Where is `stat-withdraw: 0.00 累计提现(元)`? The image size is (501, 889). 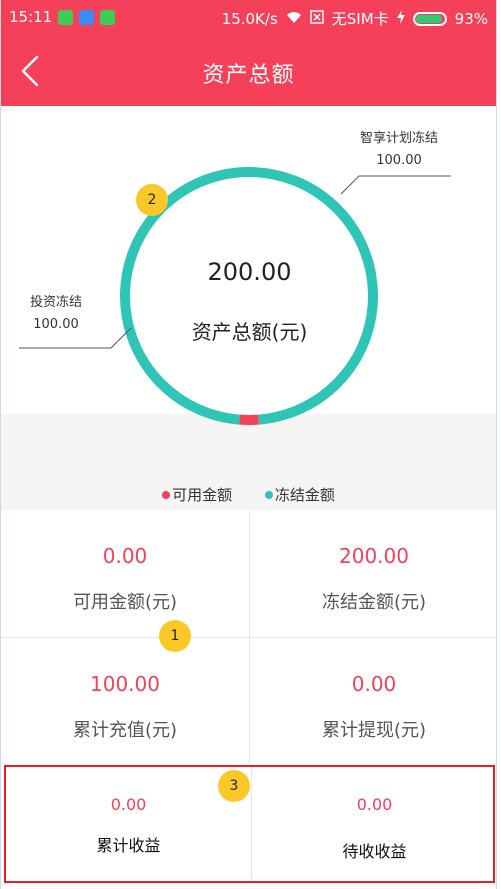 stat-withdraw: 0.00 累计提现(元) is located at coordinates (373, 701).